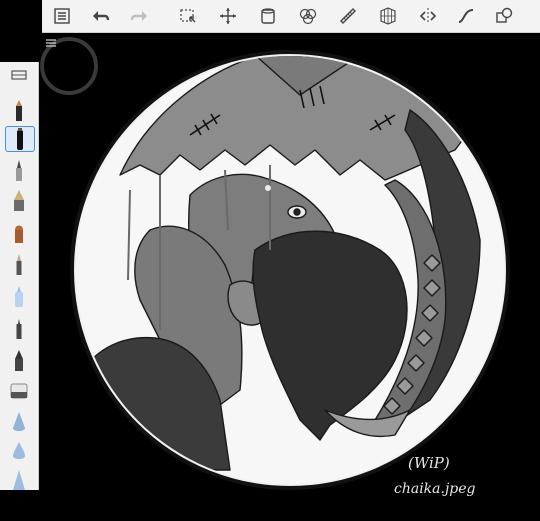 The image size is (540, 521). What do you see at coordinates (19, 200) in the screenshot?
I see `fountain-nib-icon` at bounding box center [19, 200].